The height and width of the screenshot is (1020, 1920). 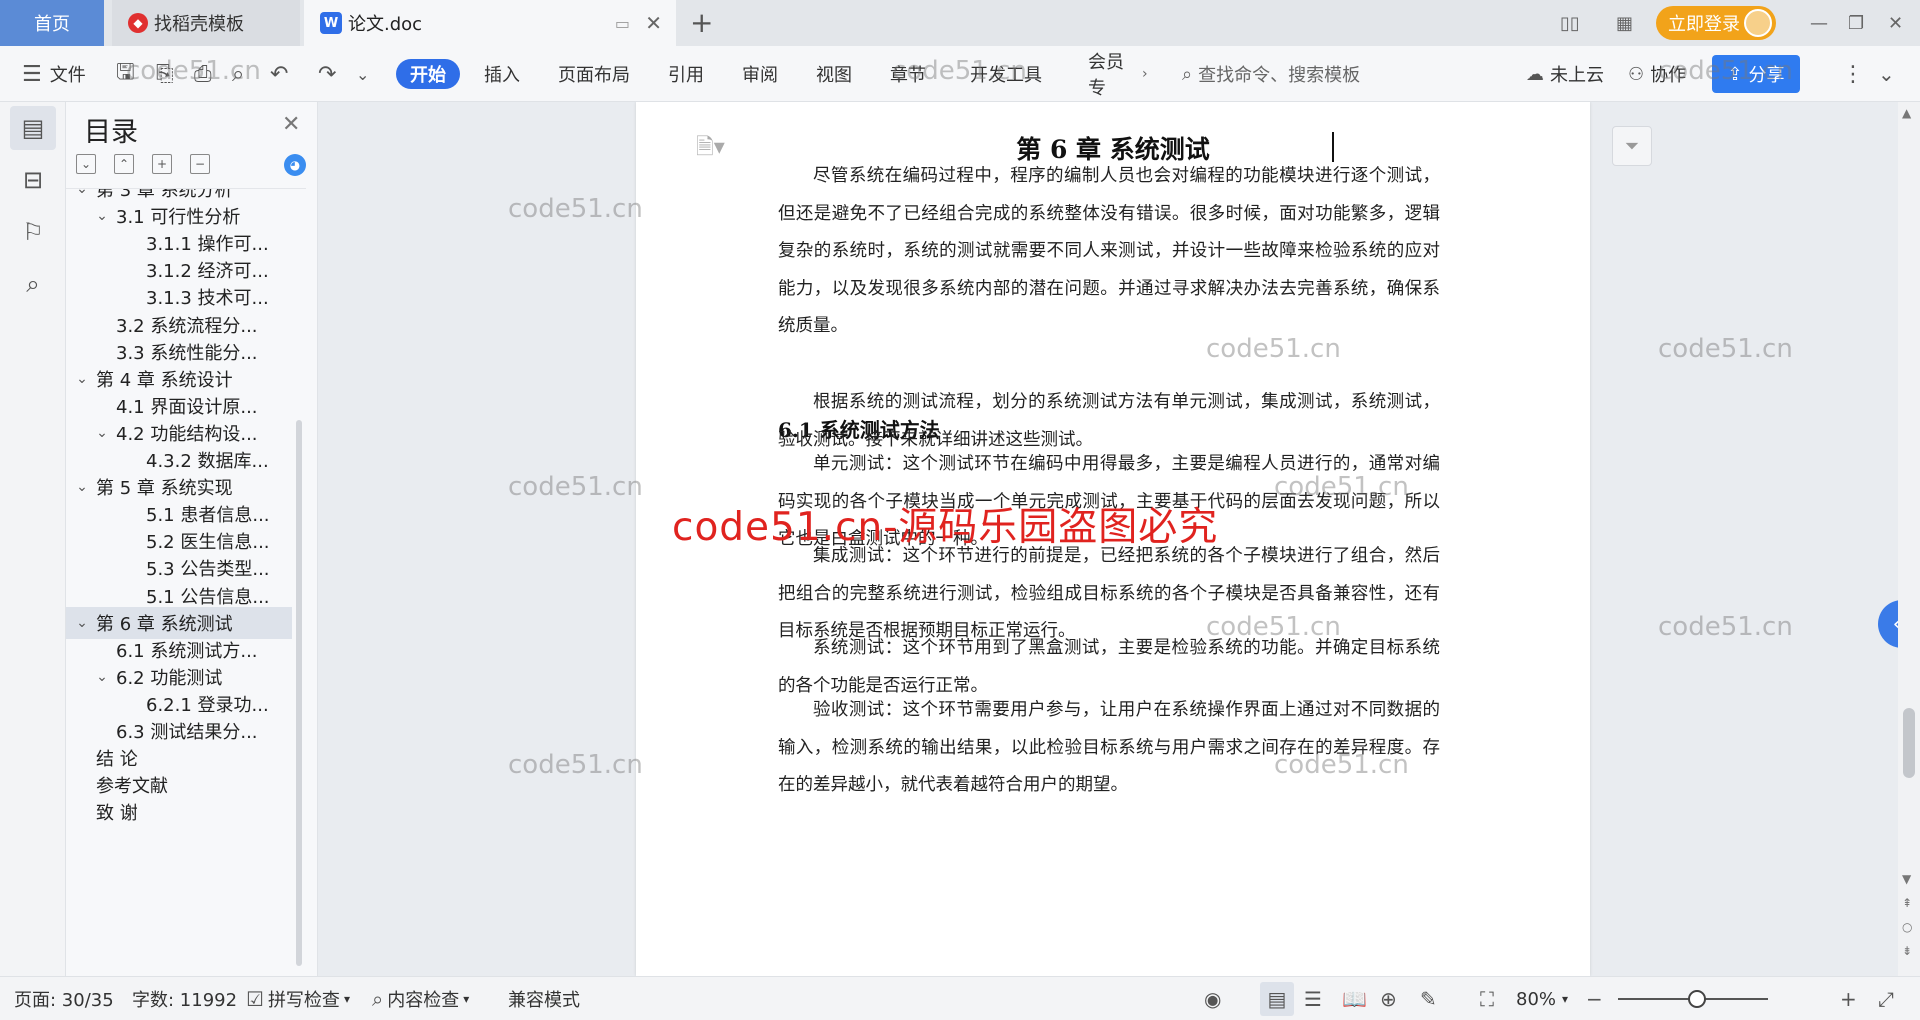 I want to click on vertical-scrollbar: ▲ ▼ ⇞ ○ ⇟, so click(x=1909, y=539).